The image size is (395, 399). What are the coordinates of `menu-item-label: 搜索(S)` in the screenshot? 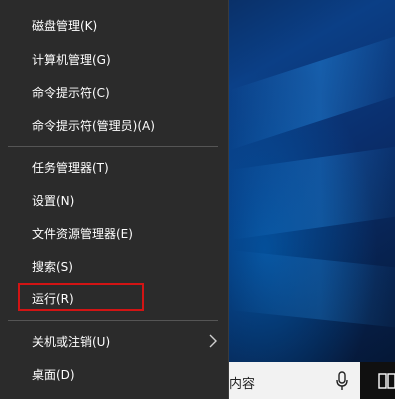 It's located at (52, 267).